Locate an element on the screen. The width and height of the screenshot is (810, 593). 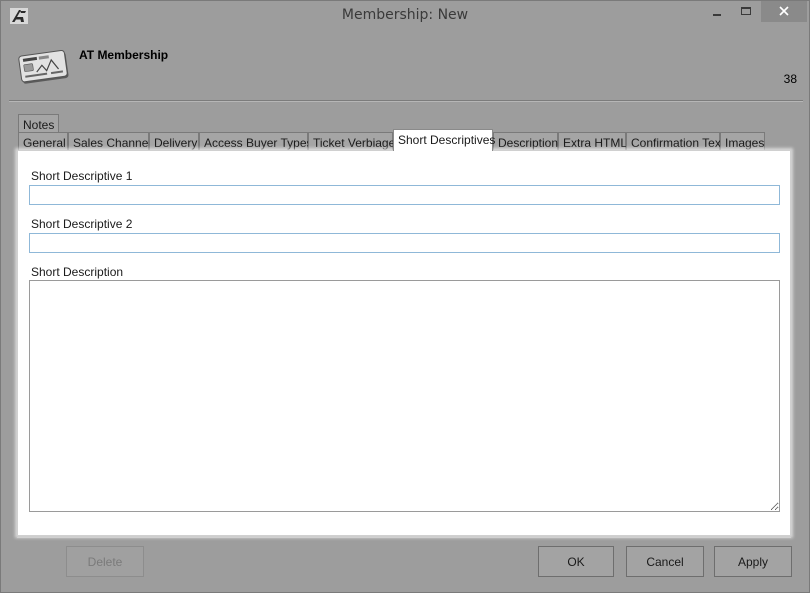
tab-label: Delivery is located at coordinates (176, 143).